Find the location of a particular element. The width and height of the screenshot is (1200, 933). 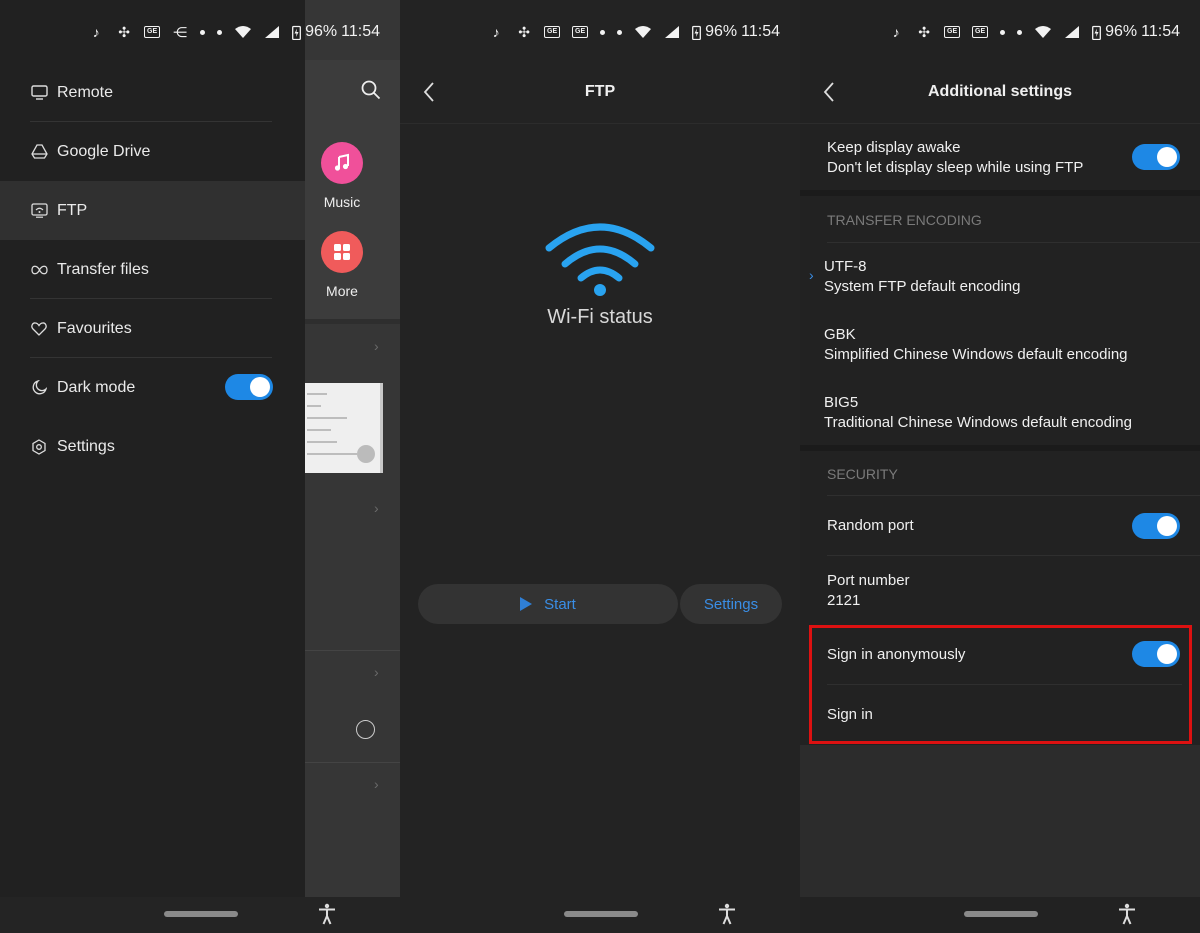

settings-label: Settings is located at coordinates (731, 604).